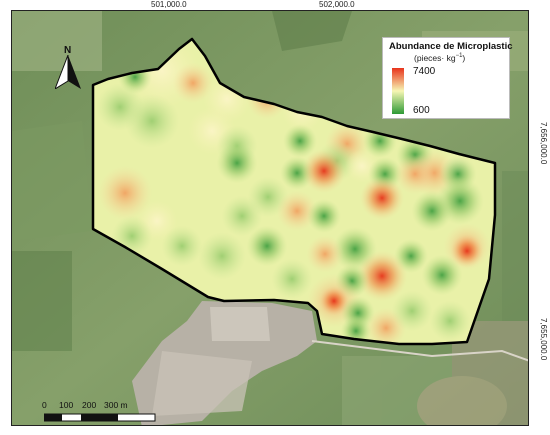 The image size is (550, 435). Describe the element at coordinates (68, 72) in the screenshot. I see `north-arrow-icon` at that location.